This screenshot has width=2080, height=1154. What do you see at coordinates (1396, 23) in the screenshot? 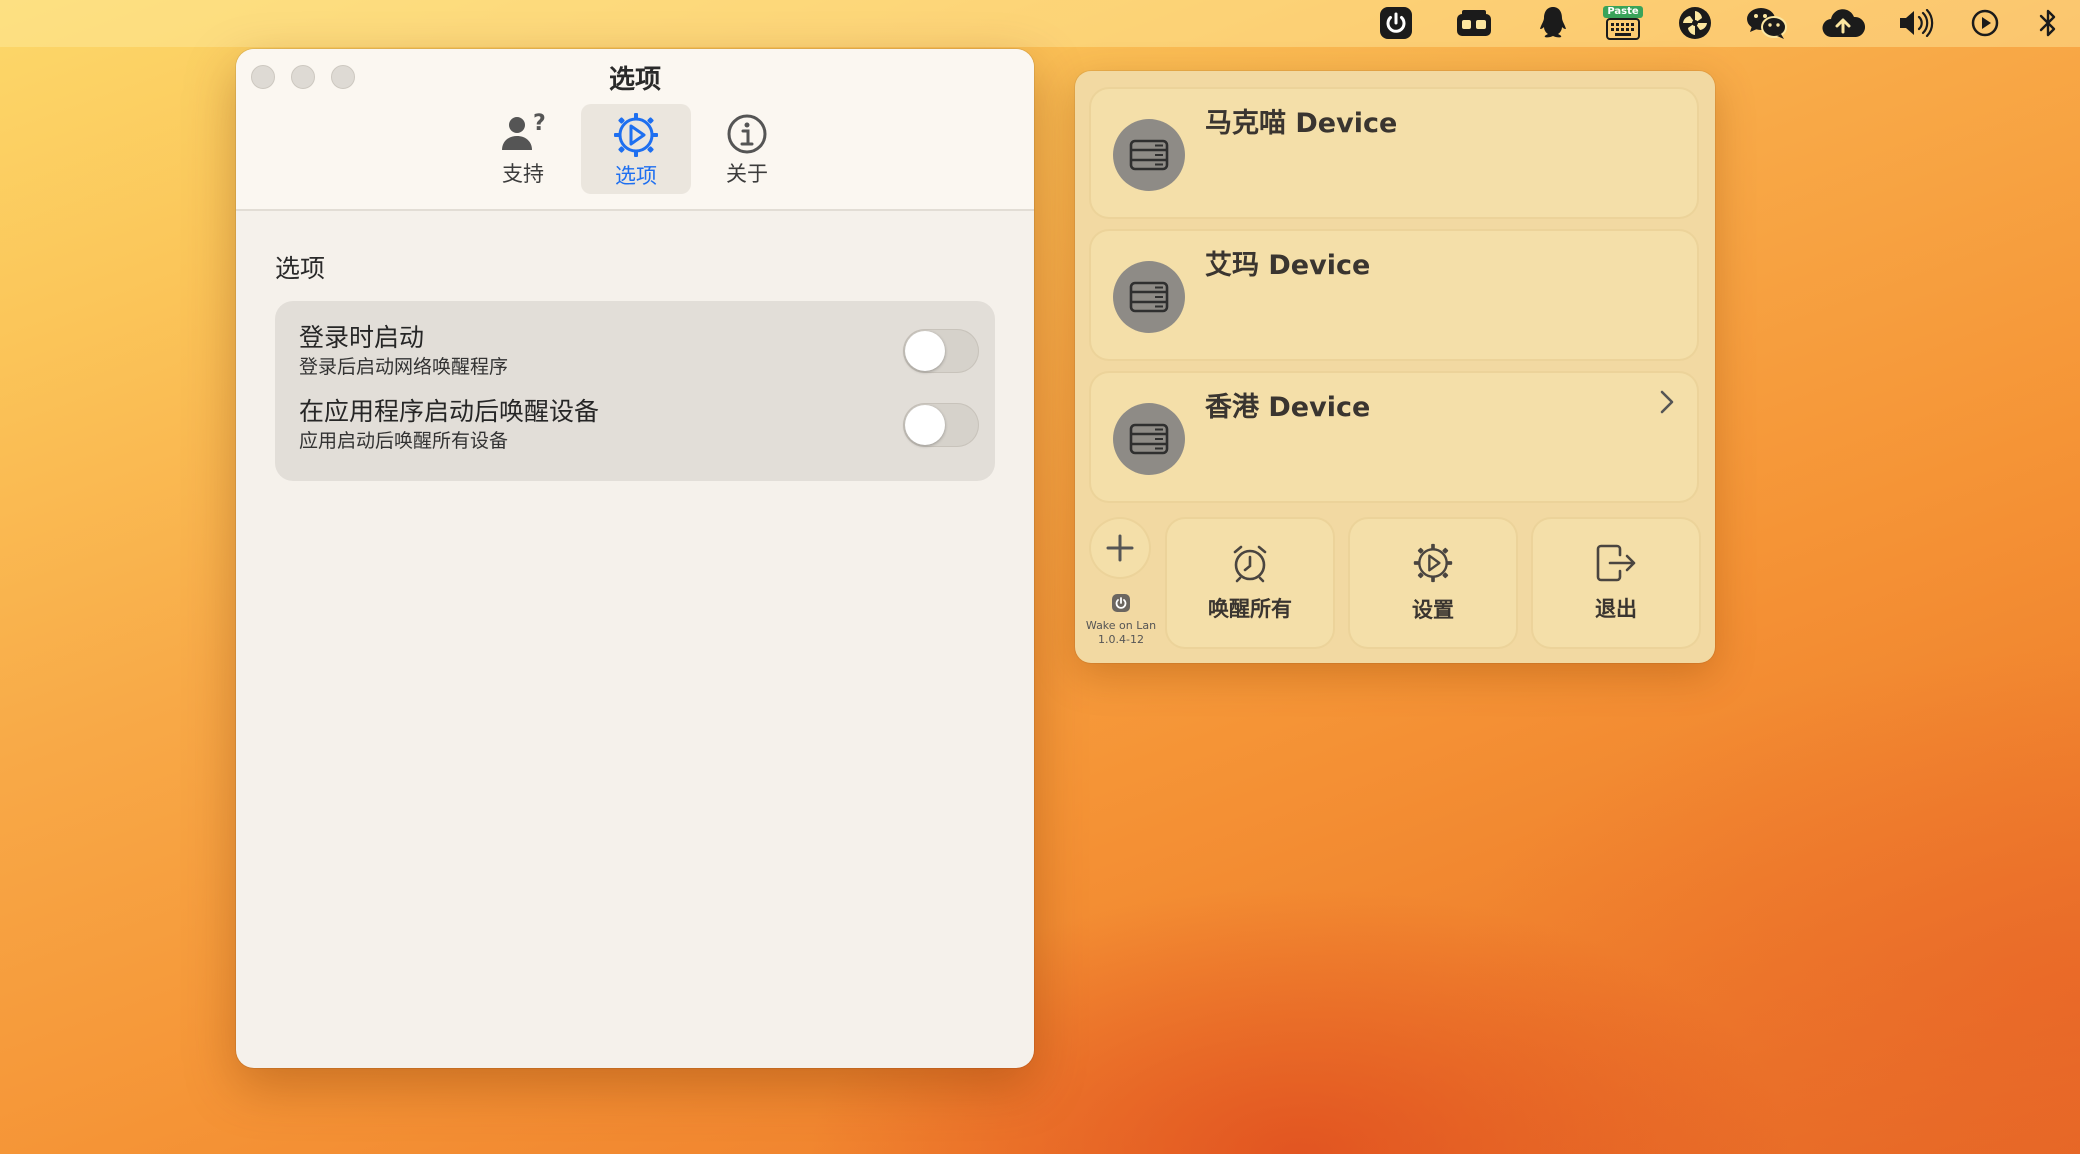
I see `power-icon` at bounding box center [1396, 23].